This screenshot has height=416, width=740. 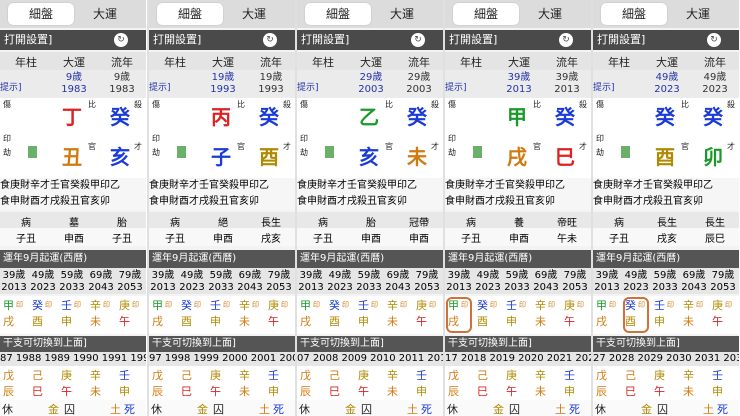 I want to click on dayun-age: 9歲 1983, so click(x=74, y=84).